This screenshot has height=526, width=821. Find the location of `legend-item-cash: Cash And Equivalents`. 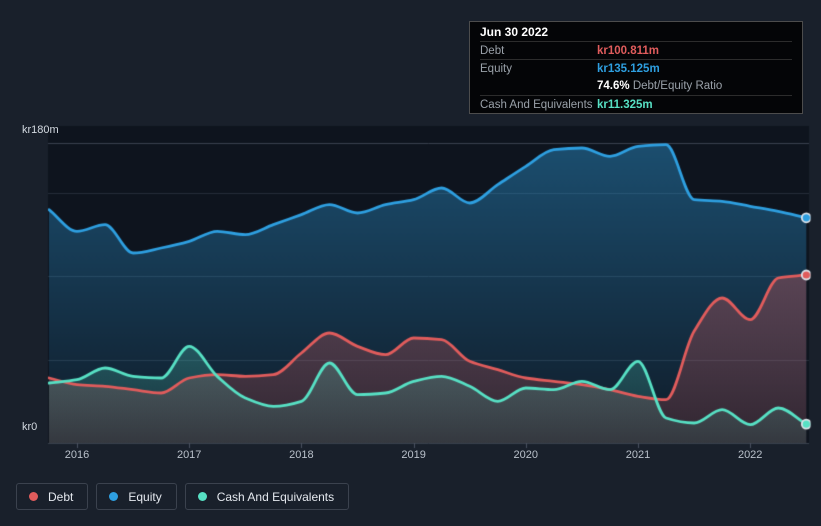

legend-item-cash: Cash And Equivalents is located at coordinates (267, 496).